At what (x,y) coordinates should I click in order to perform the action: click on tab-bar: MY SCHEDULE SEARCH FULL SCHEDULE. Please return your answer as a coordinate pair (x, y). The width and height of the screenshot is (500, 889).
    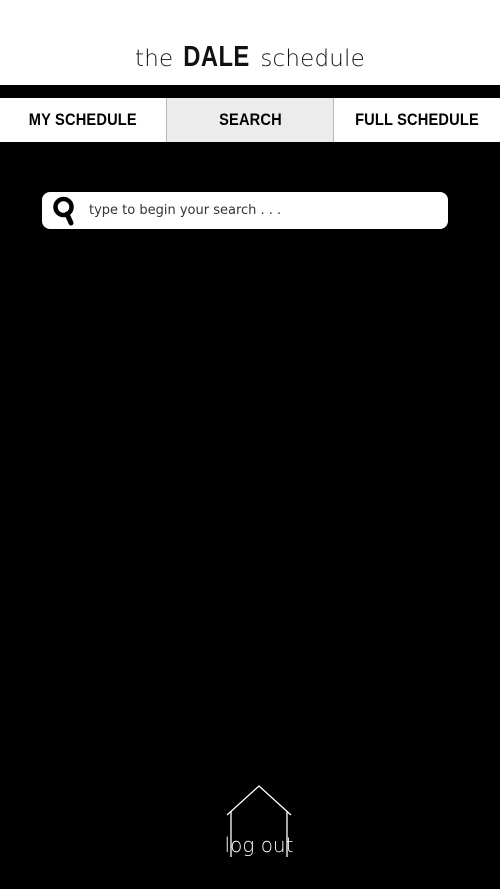
    Looking at the image, I should click on (250, 120).